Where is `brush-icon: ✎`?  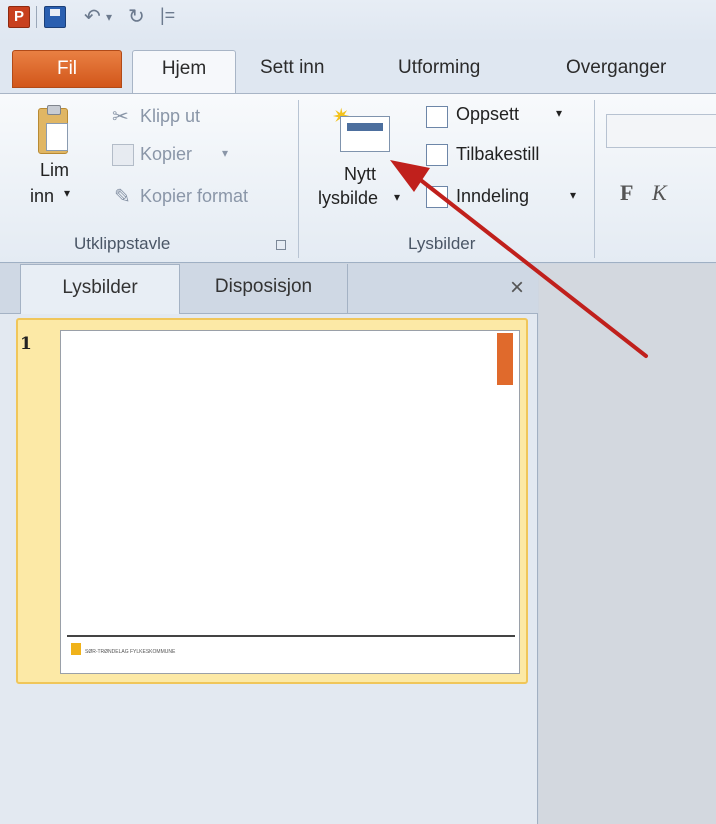 brush-icon: ✎ is located at coordinates (122, 196).